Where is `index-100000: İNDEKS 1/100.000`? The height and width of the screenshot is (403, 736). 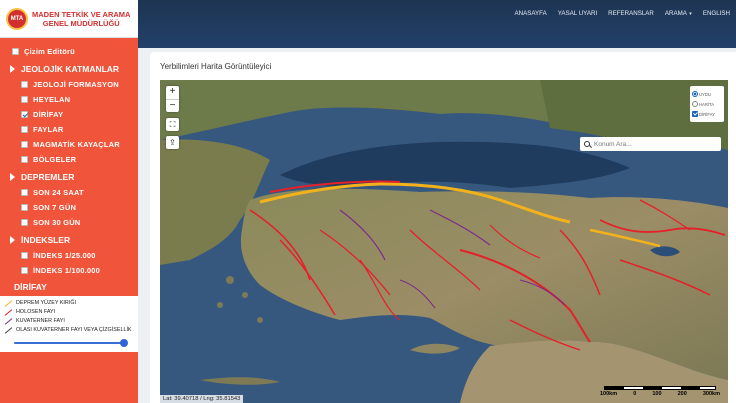
index-100000: İNDEKS 1/100.000 is located at coordinates (69, 270).